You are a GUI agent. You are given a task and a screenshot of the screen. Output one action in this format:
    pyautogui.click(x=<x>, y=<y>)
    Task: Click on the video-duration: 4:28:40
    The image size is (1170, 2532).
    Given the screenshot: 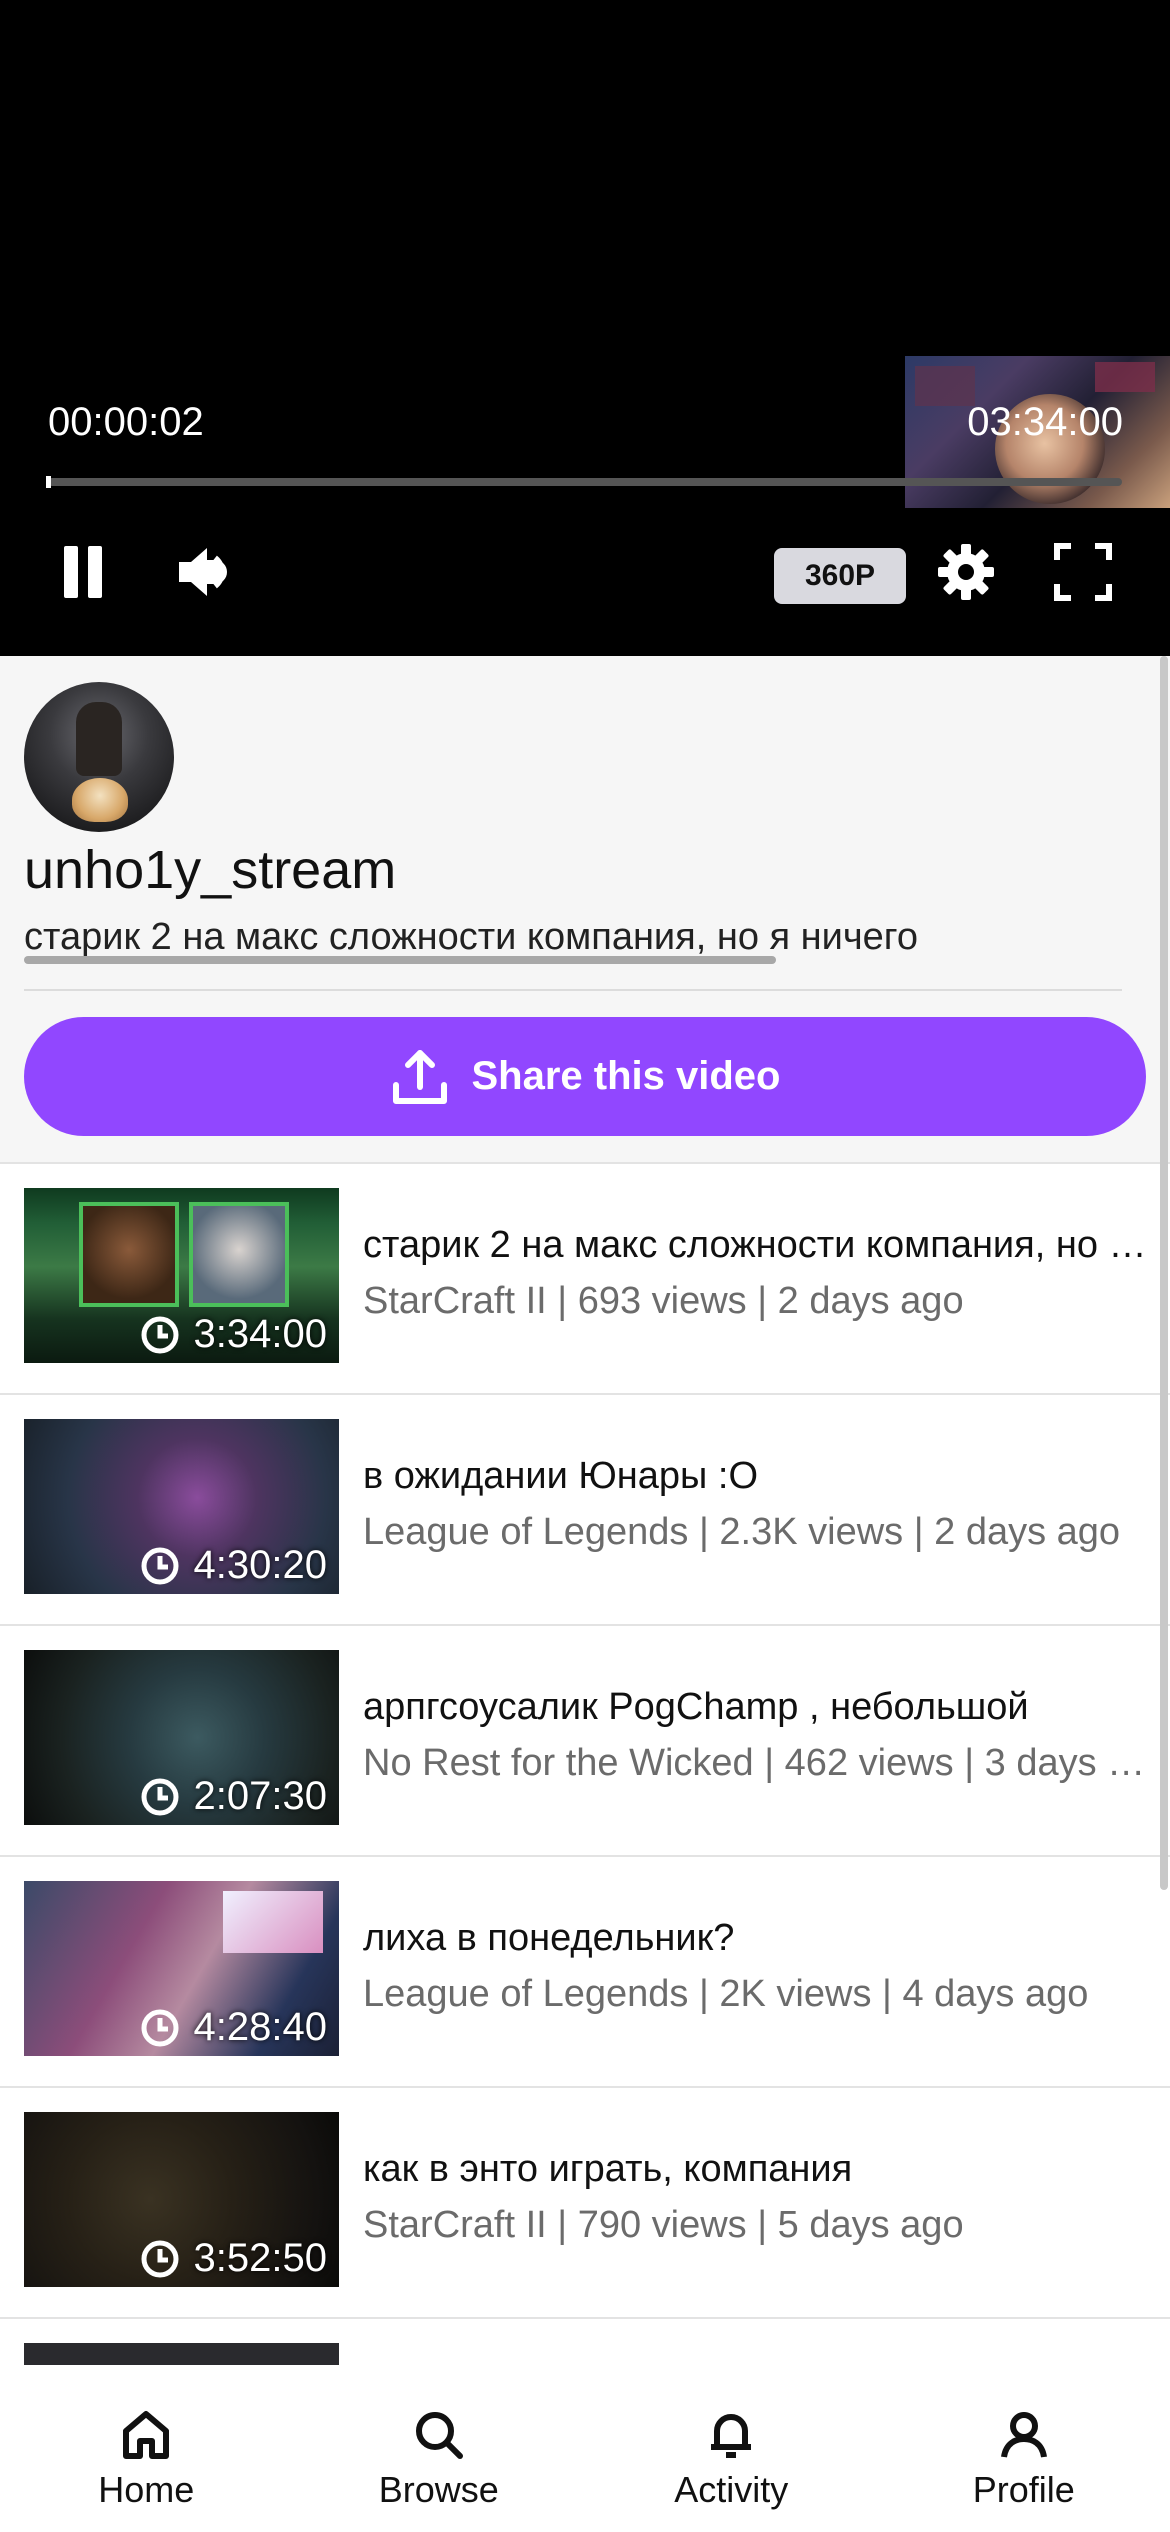 What is the action you would take?
    pyautogui.click(x=260, y=2027)
    